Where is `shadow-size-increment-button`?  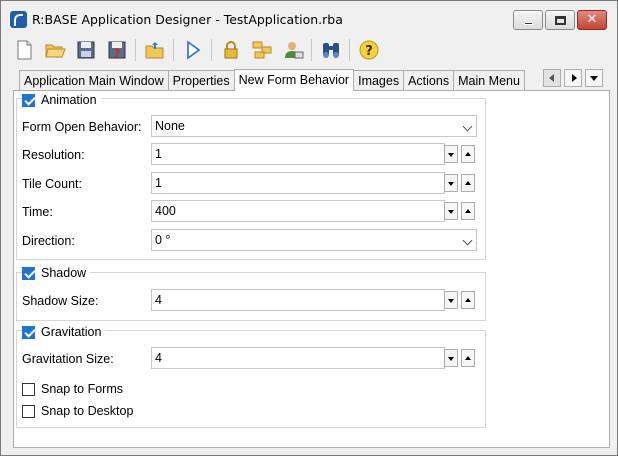
shadow-size-increment-button is located at coordinates (468, 300).